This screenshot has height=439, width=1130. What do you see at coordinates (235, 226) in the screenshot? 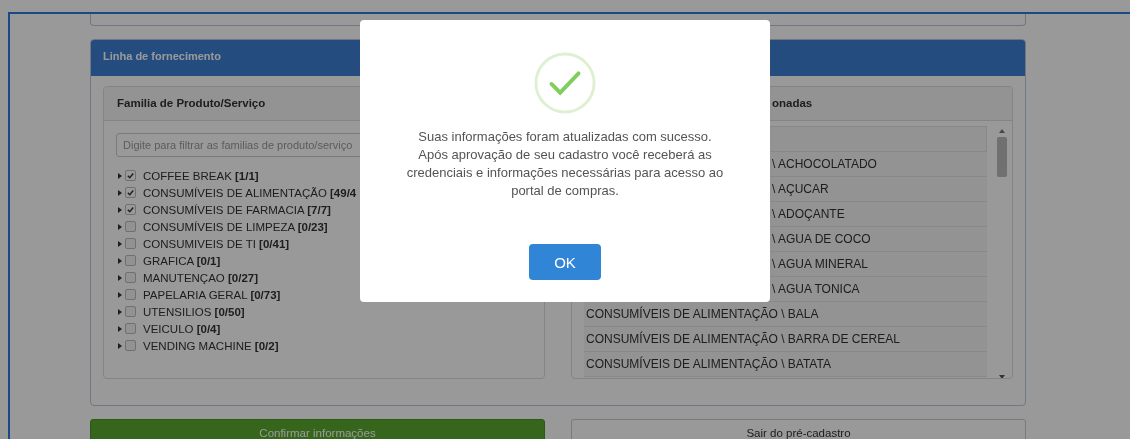
I see `tree-item-label: CONSUMÍVEIS DE LIMPEZA [0/23]` at bounding box center [235, 226].